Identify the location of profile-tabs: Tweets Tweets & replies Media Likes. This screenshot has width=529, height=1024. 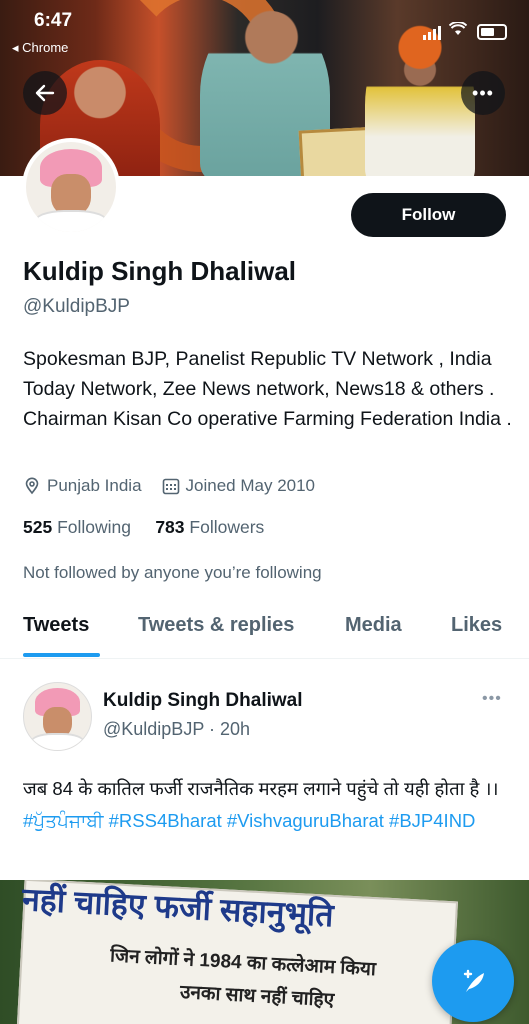
(264, 632).